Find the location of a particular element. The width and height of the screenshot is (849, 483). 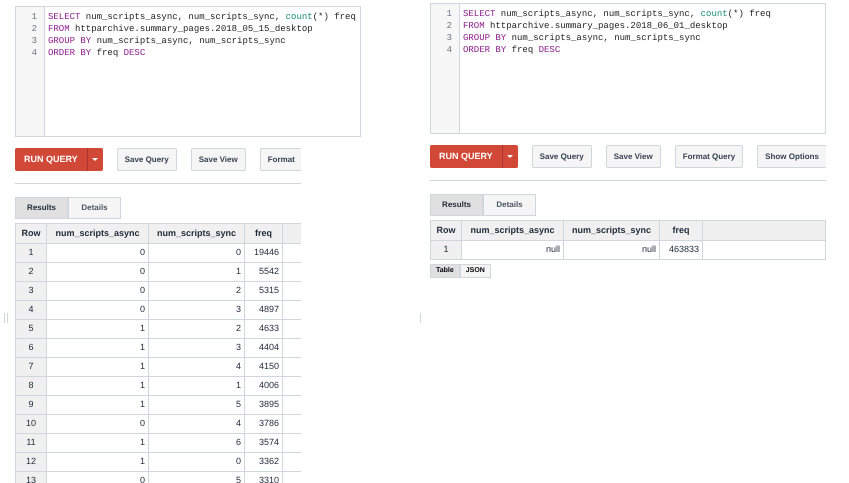

table-cell: 3786 is located at coordinates (263, 424).